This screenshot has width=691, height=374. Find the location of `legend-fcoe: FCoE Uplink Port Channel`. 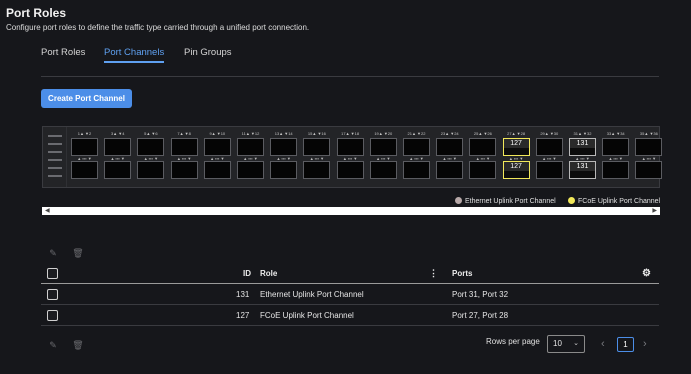

legend-fcoe: FCoE Uplink Port Channel is located at coordinates (614, 201).